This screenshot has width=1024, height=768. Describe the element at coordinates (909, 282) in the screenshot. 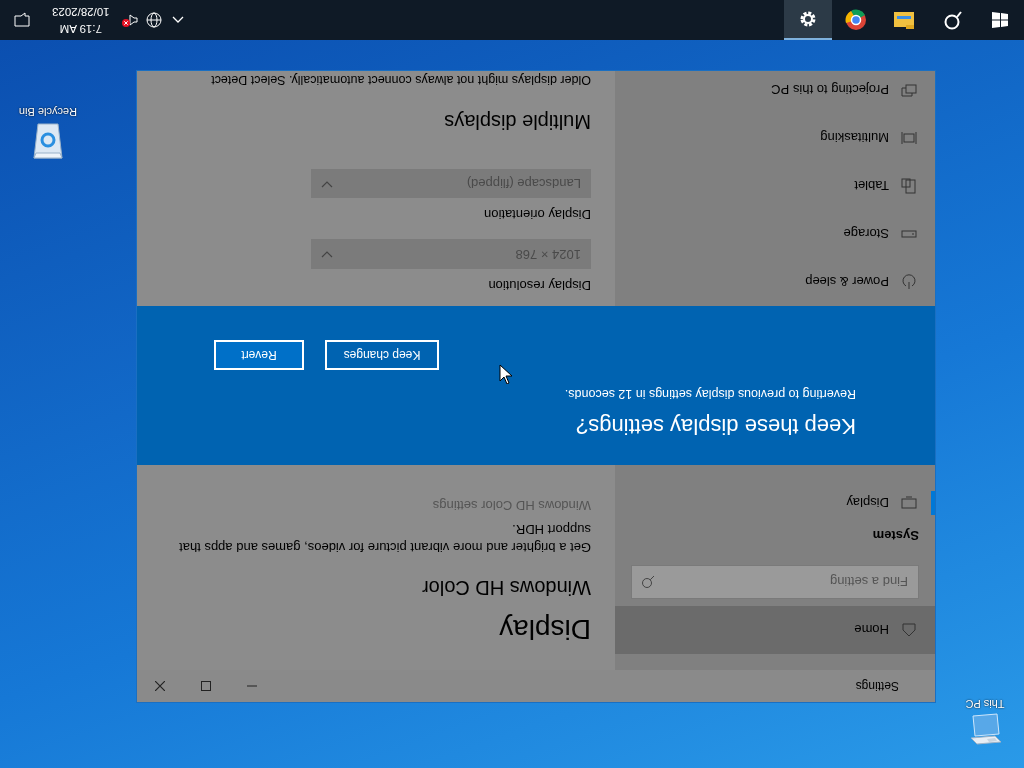

I see `power-icon` at that location.